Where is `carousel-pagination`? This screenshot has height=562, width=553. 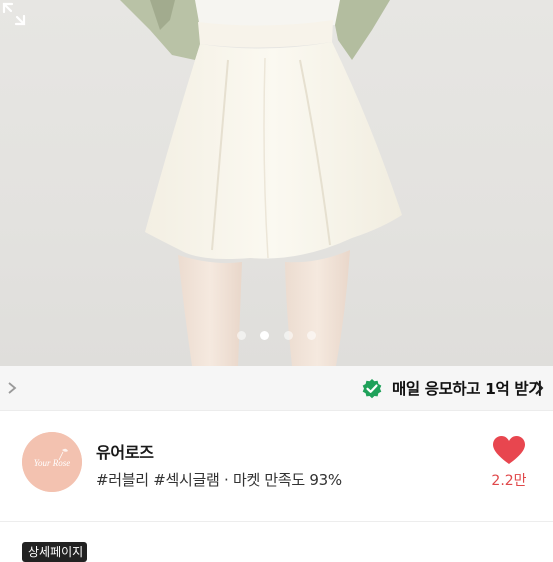
carousel-pagination is located at coordinates (276, 336).